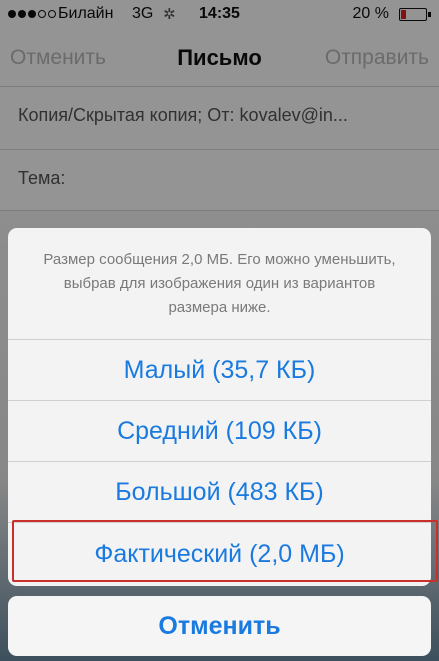  I want to click on cancel-button: Отменить, so click(219, 626).